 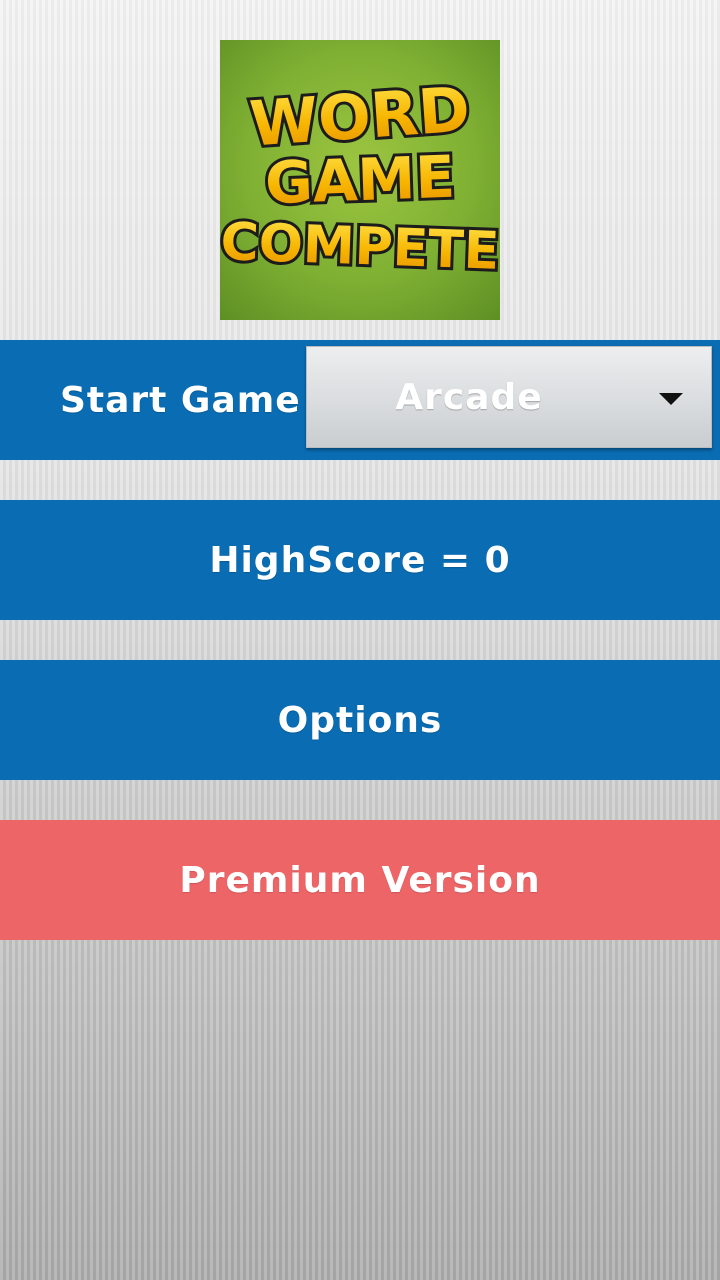 I want to click on app-logo: WORD GAME COMPETE, so click(x=360, y=180).